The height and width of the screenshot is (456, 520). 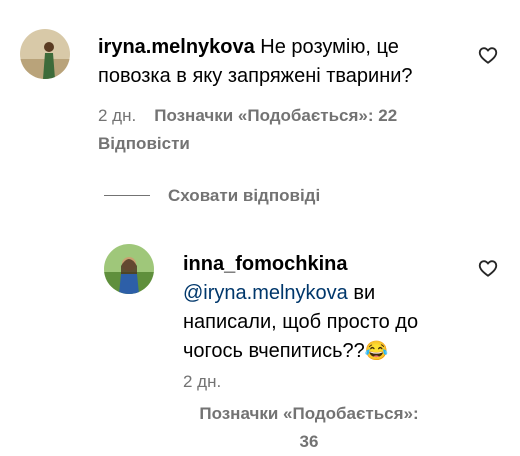 What do you see at coordinates (361, 293) in the screenshot?
I see `comment-body-line1: ви` at bounding box center [361, 293].